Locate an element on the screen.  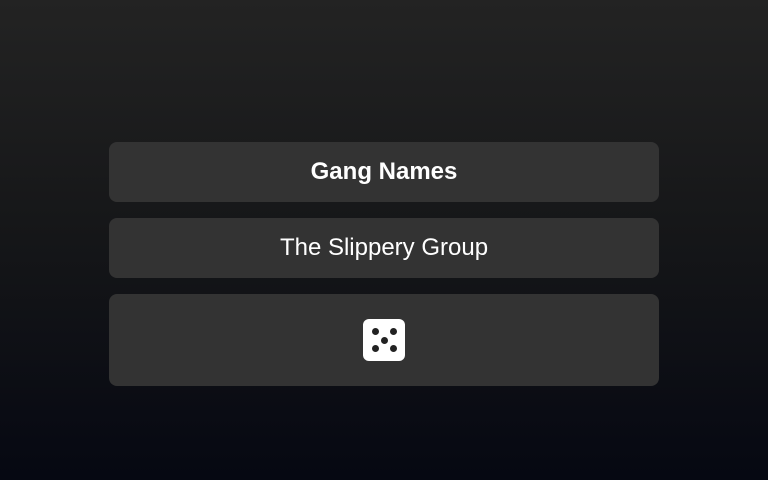
generated-name: The Slippery Group is located at coordinates (384, 247).